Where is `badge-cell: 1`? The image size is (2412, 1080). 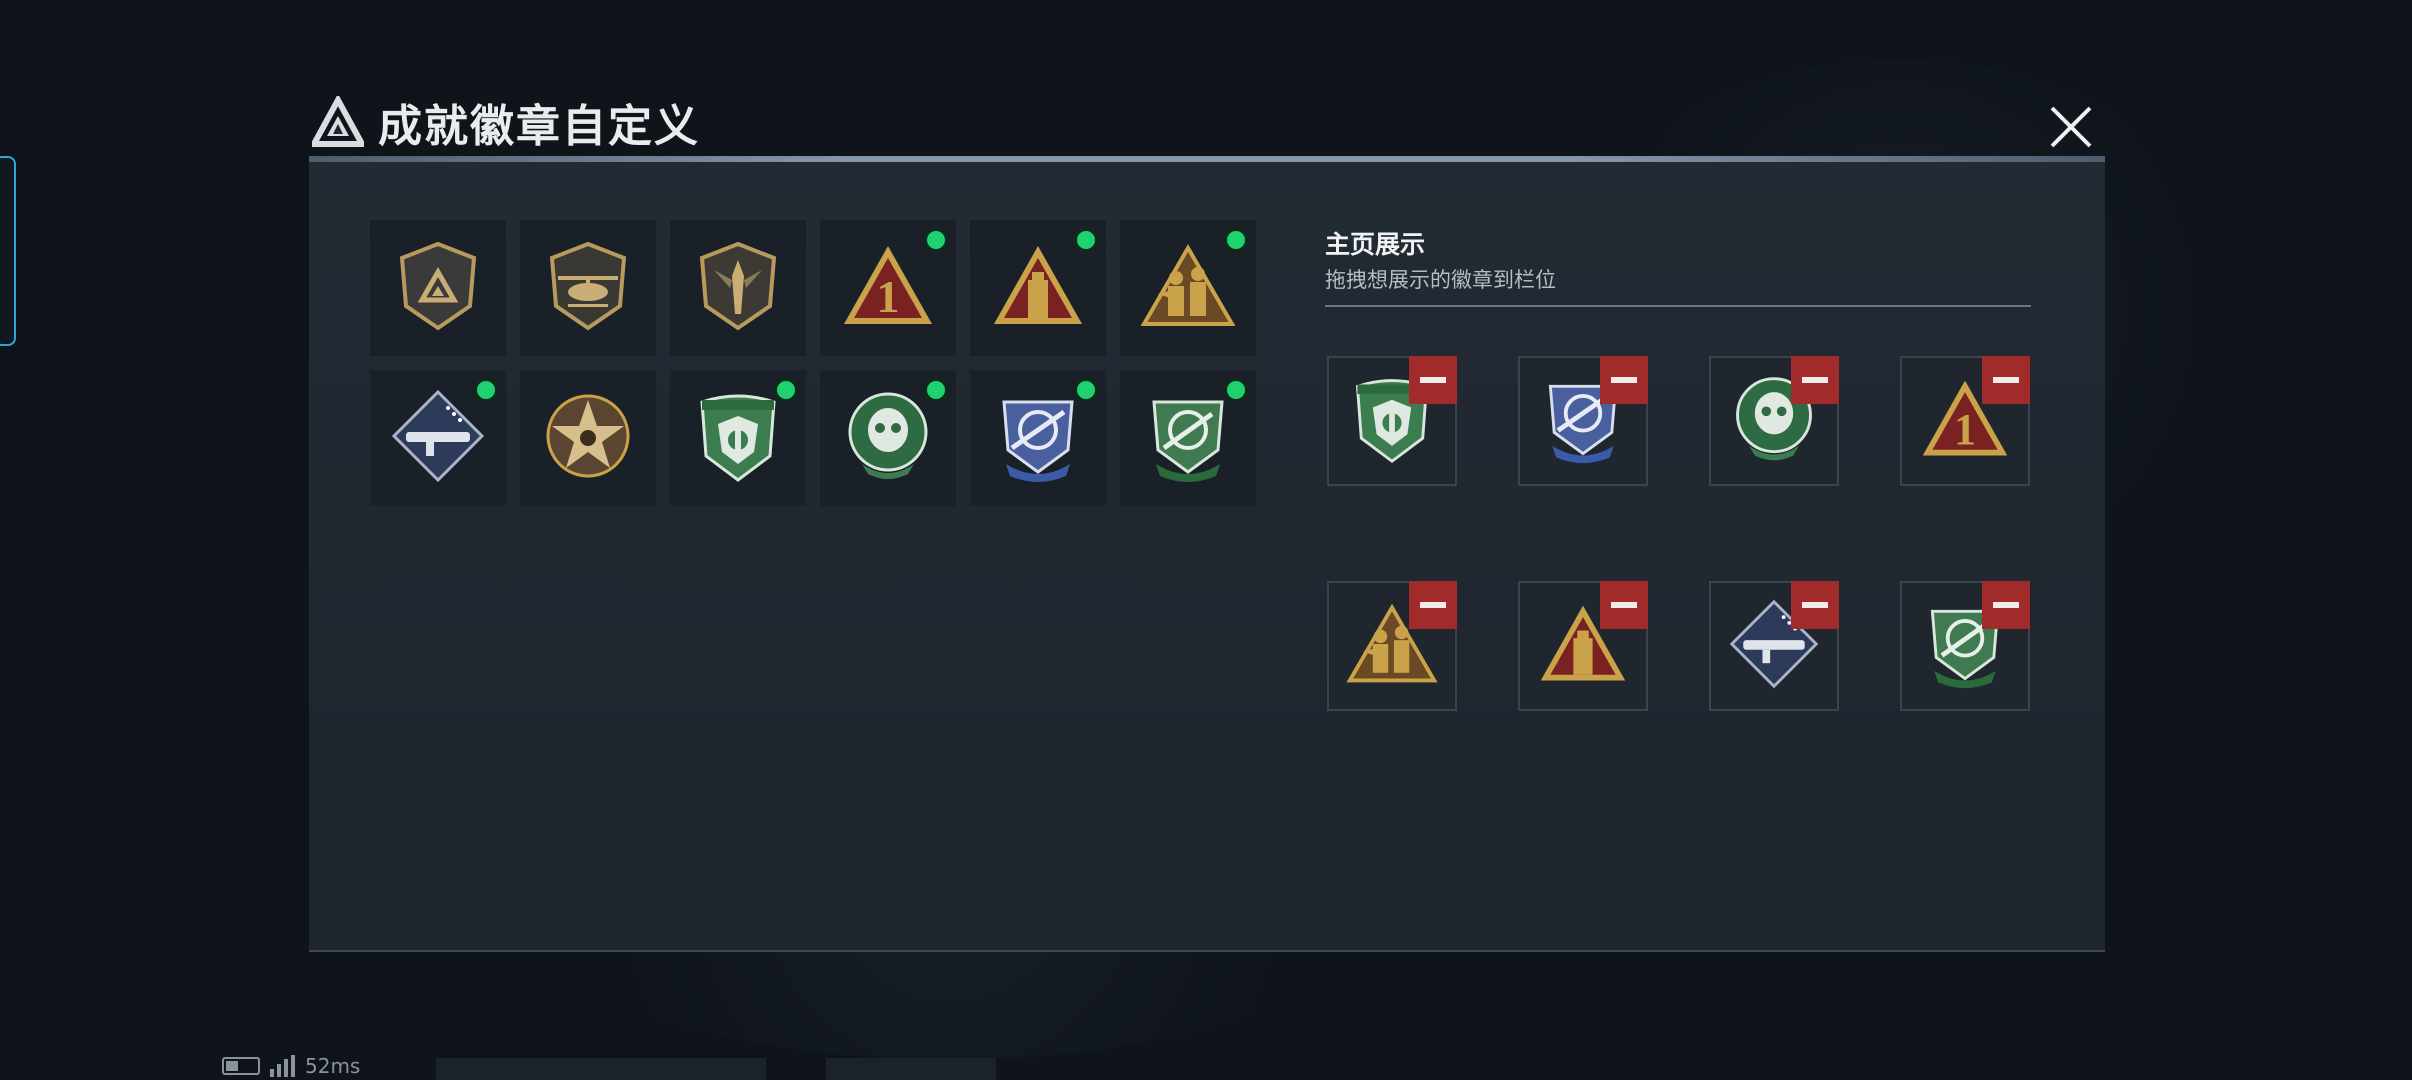 badge-cell: 1 is located at coordinates (888, 288).